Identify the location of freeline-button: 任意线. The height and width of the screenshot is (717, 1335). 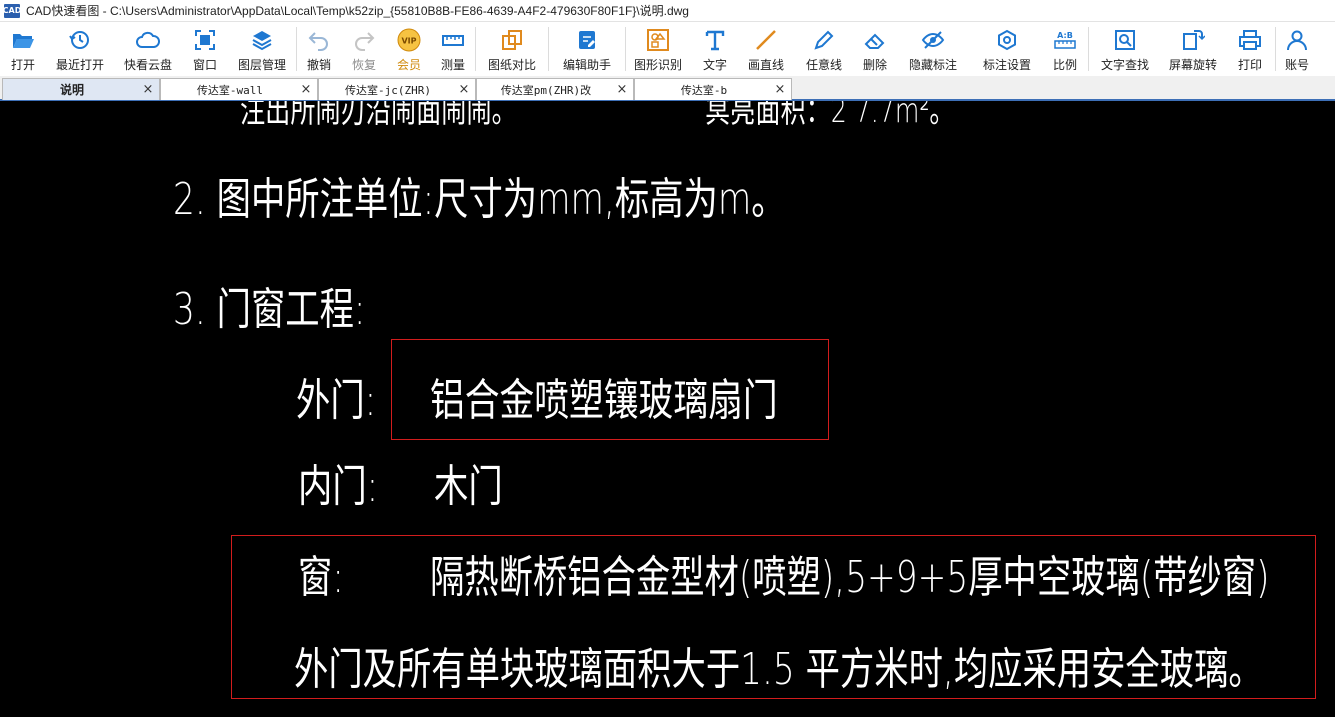
(824, 49).